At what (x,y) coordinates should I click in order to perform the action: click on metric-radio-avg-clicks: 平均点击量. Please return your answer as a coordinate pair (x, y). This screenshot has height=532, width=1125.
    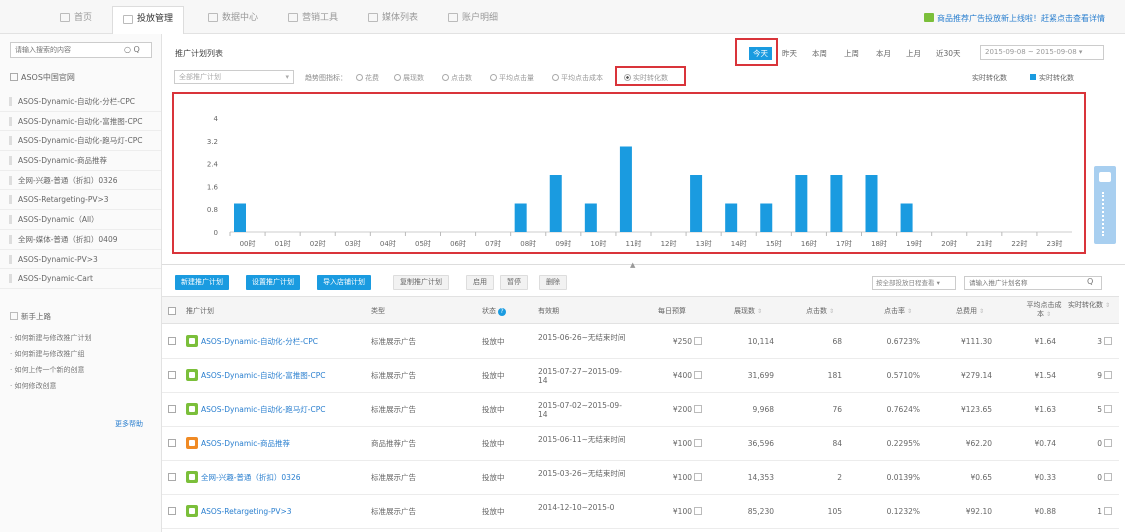
    Looking at the image, I should click on (512, 78).